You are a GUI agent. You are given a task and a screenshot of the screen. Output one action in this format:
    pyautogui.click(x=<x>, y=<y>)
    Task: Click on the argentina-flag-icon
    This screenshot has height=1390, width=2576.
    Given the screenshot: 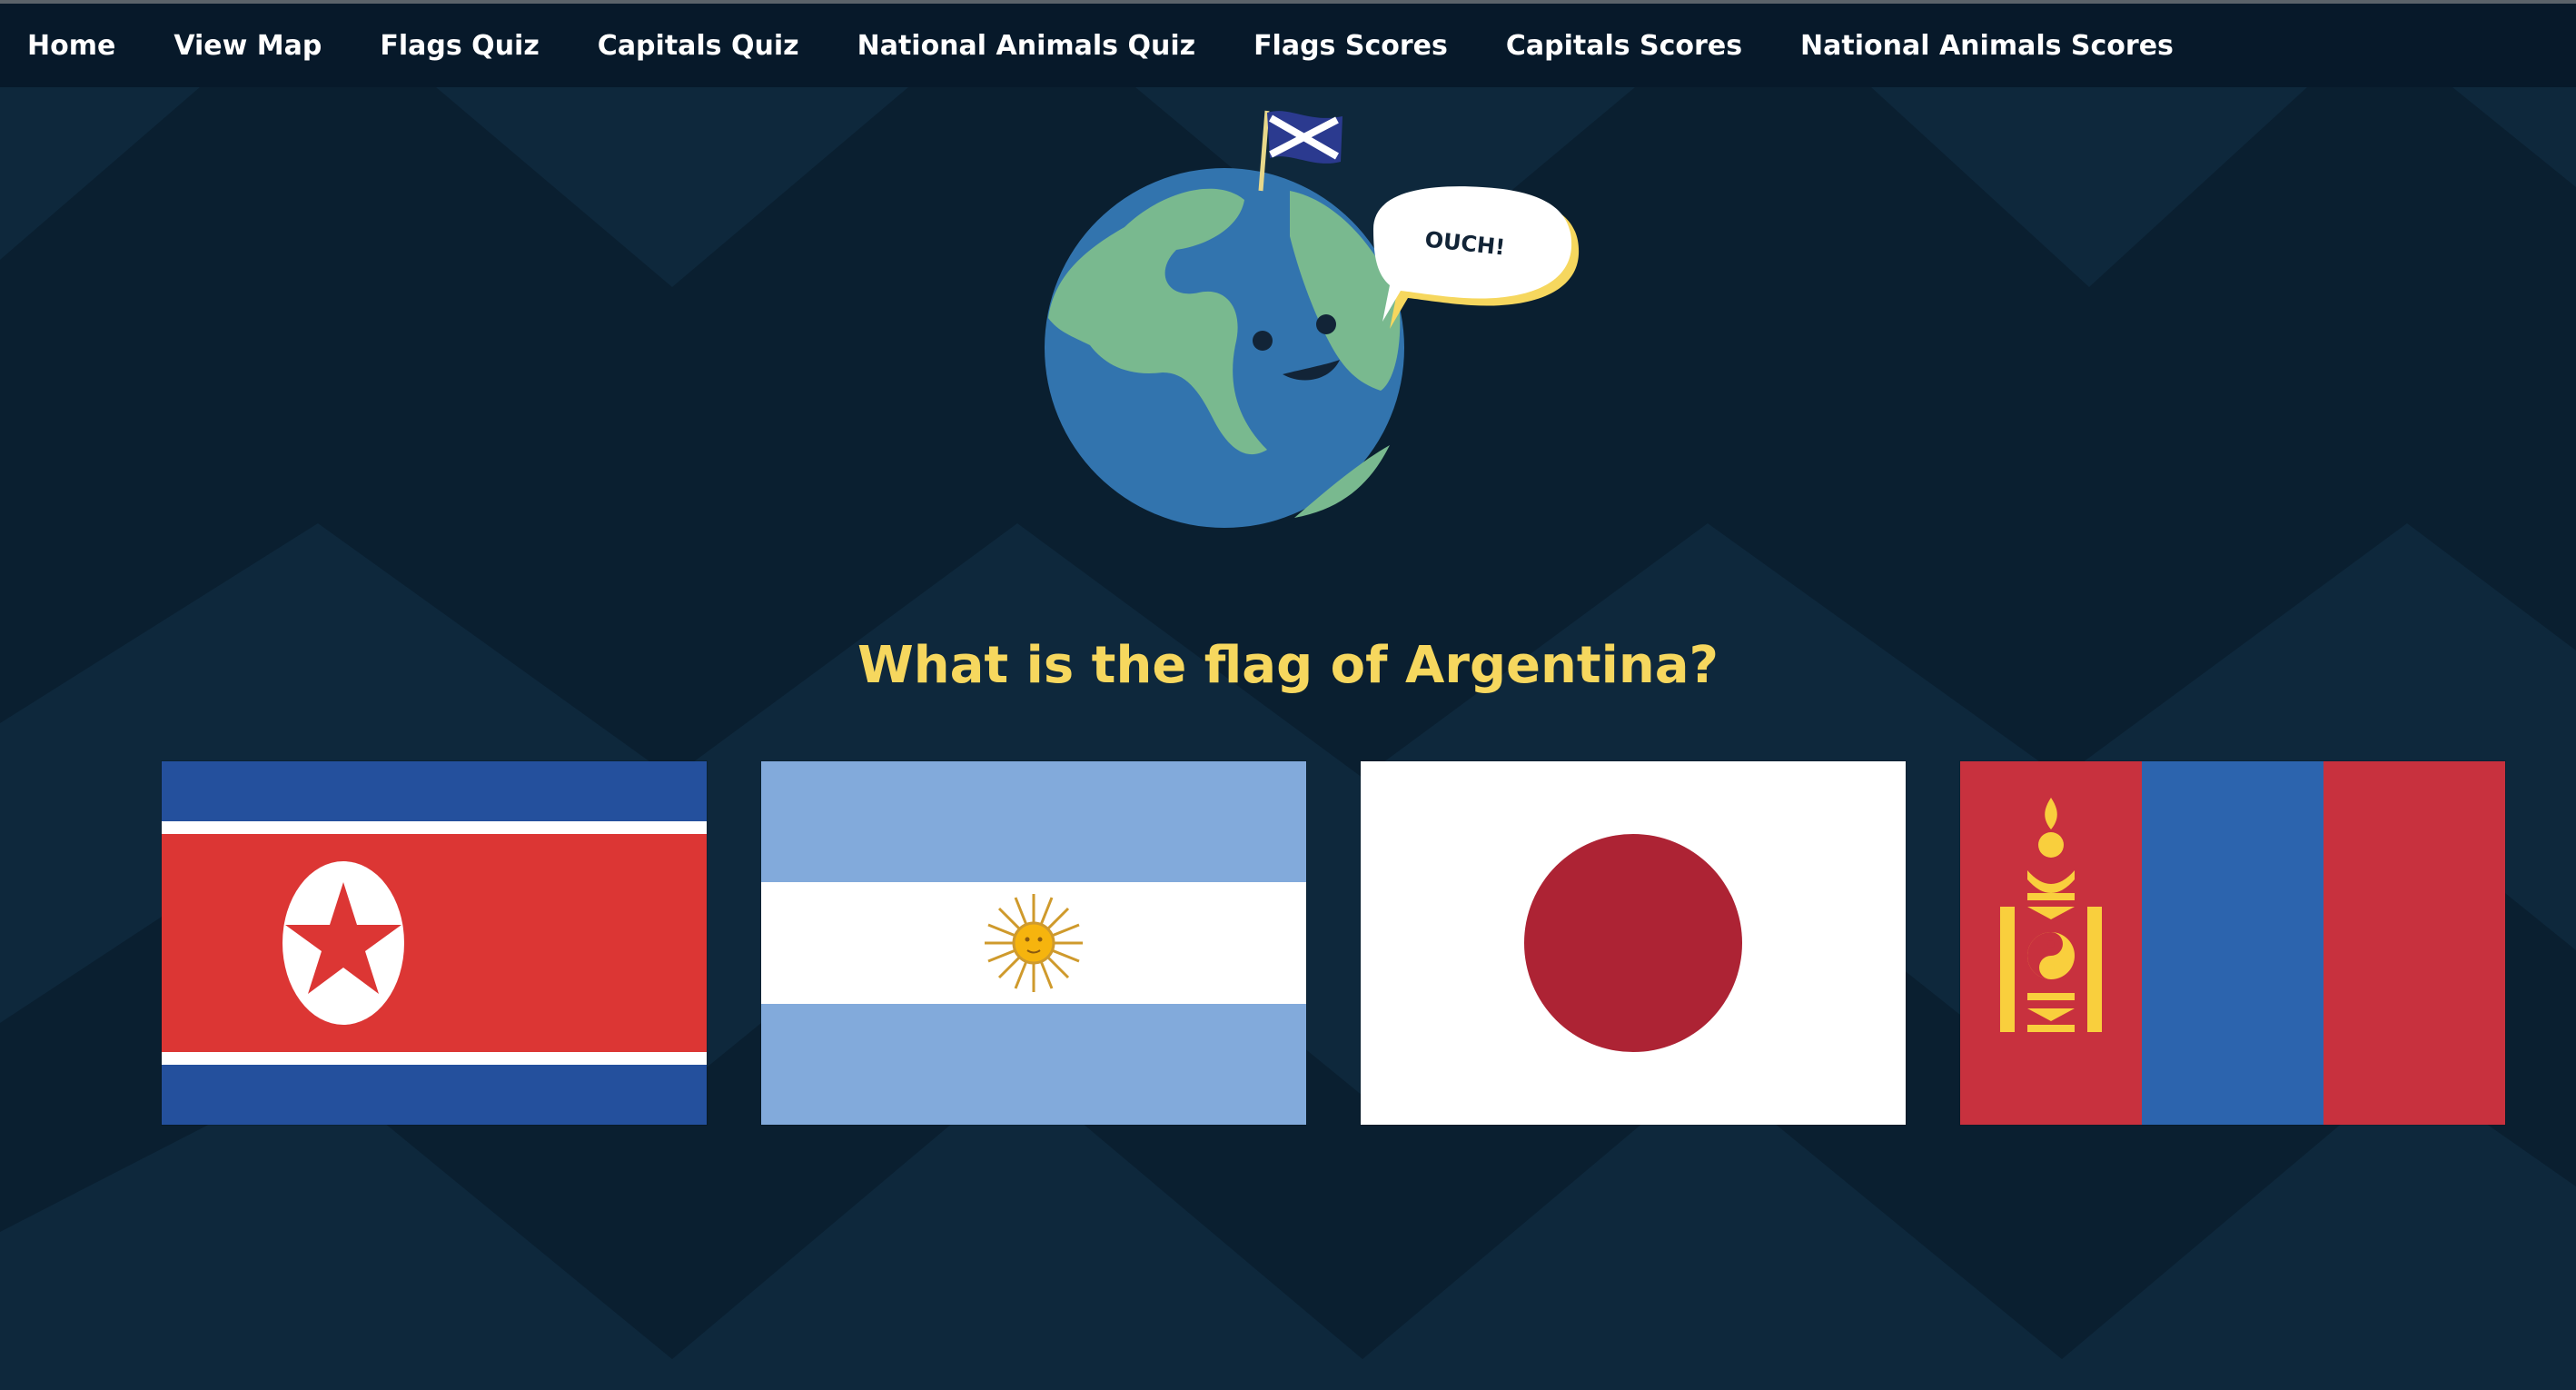 What is the action you would take?
    pyautogui.click(x=1033, y=943)
    